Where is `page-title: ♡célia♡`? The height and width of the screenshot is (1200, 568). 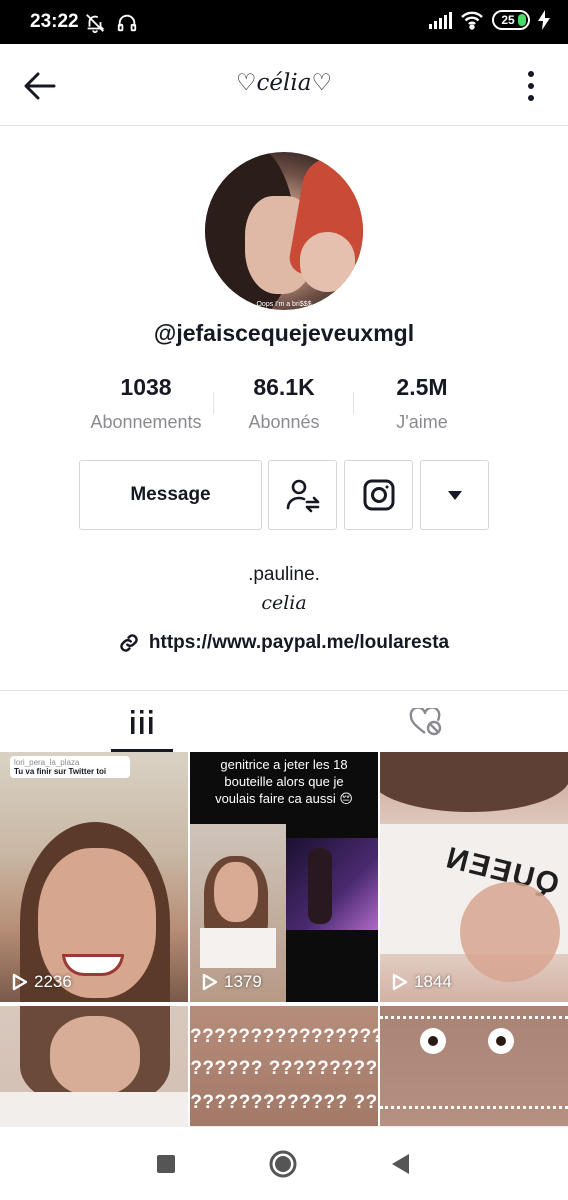 page-title: ♡célia♡ is located at coordinates (284, 83).